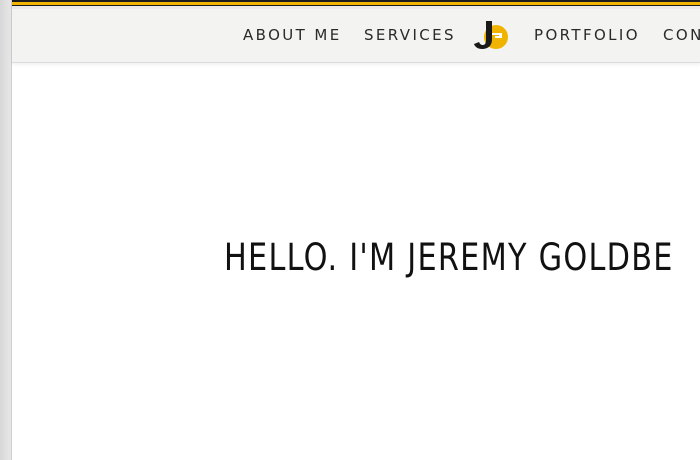 The image size is (700, 460). What do you see at coordinates (587, 35) in the screenshot?
I see `nav-portfolio: PORTFOLIO` at bounding box center [587, 35].